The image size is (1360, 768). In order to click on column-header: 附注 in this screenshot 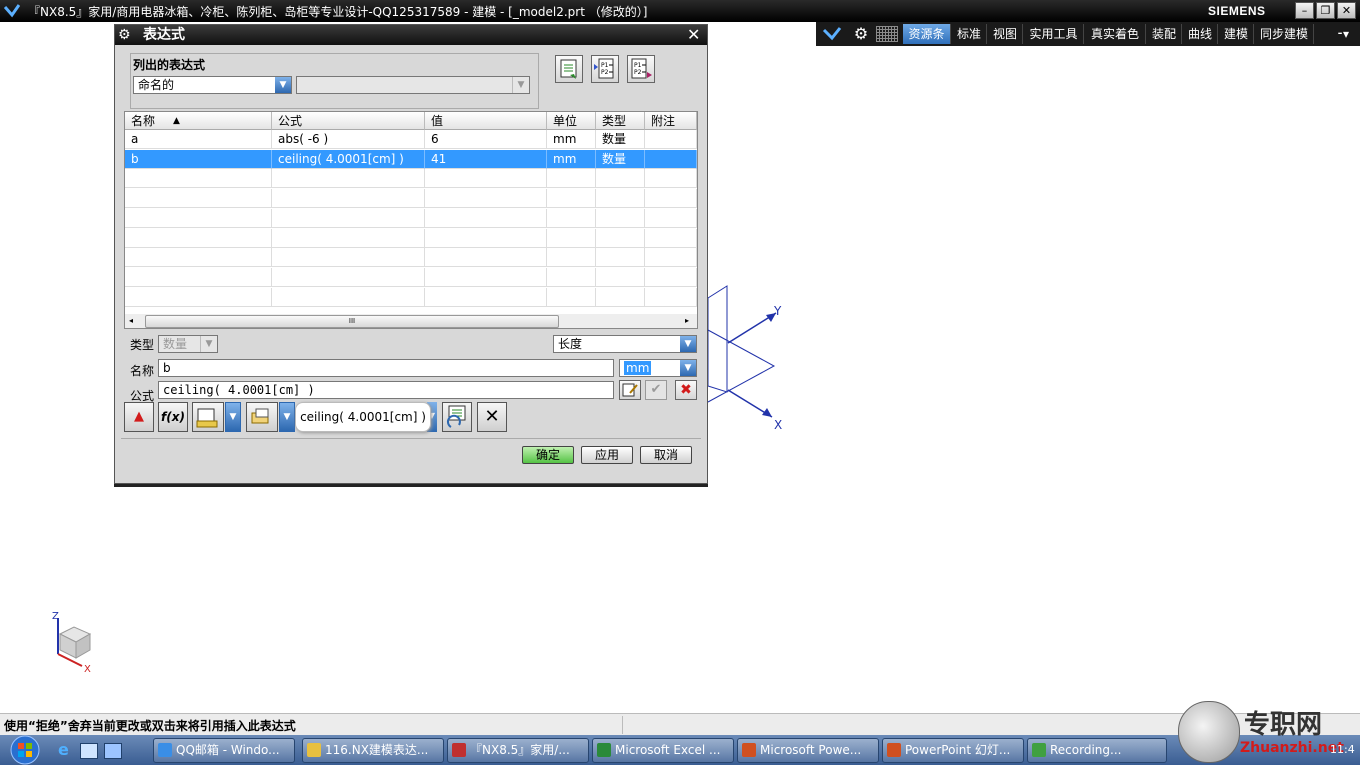, I will do `click(671, 121)`.